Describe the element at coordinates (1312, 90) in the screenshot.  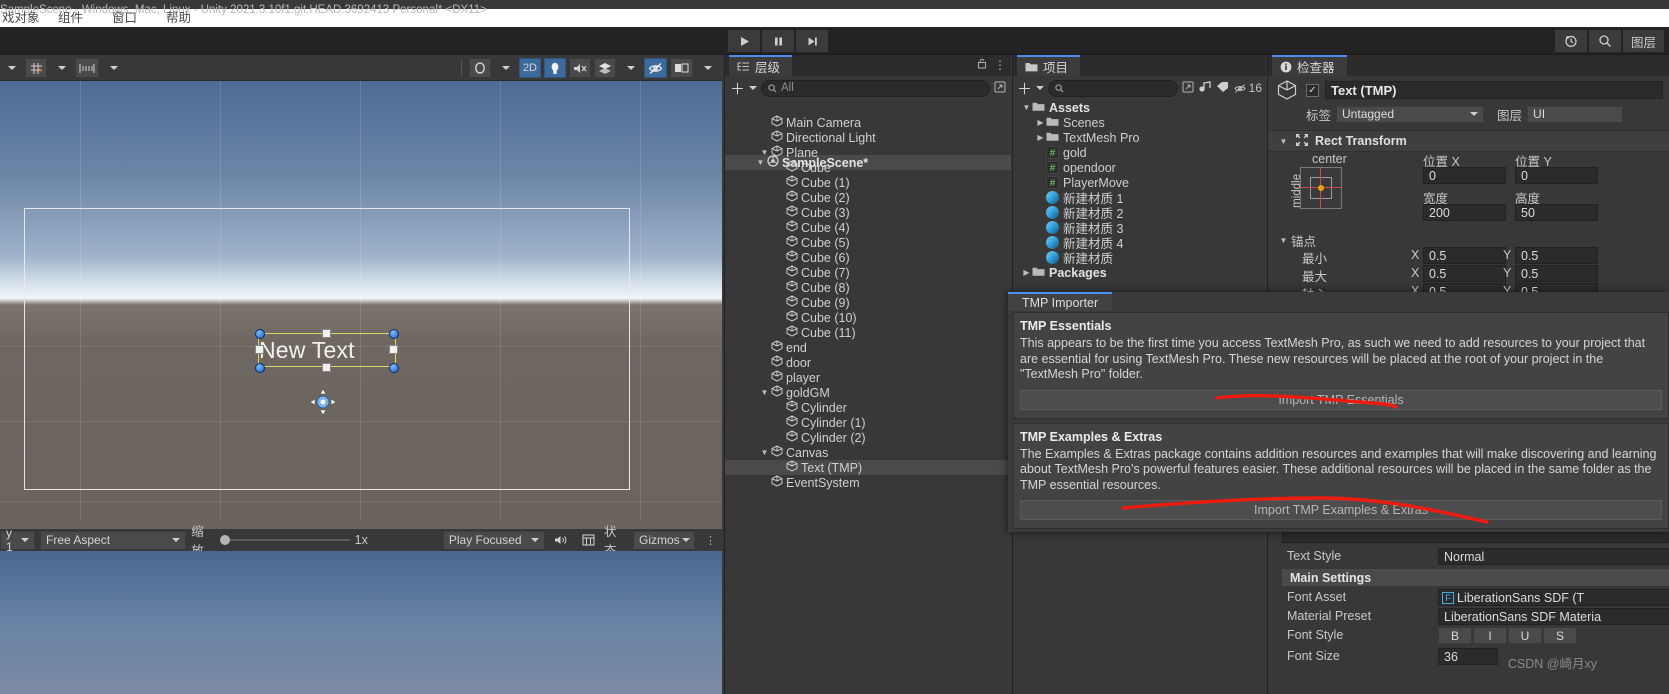
I see `gameobject-enabled-checkbox: ✓` at that location.